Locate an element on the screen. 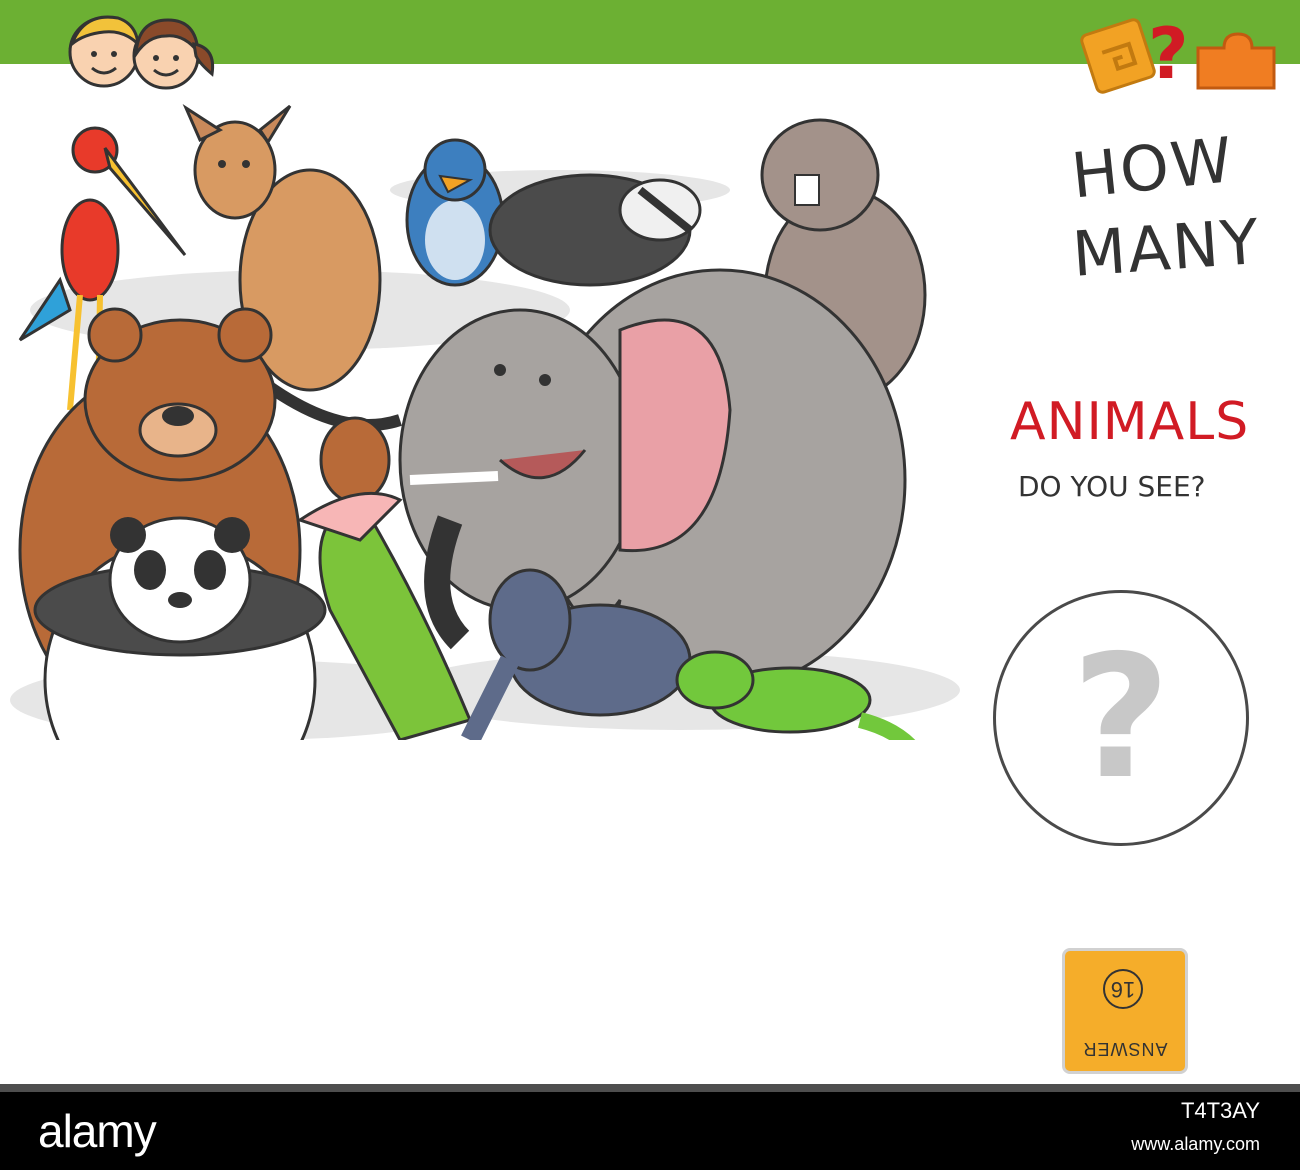  answer-label: ANSWER is located at coordinates (1125, 1049).